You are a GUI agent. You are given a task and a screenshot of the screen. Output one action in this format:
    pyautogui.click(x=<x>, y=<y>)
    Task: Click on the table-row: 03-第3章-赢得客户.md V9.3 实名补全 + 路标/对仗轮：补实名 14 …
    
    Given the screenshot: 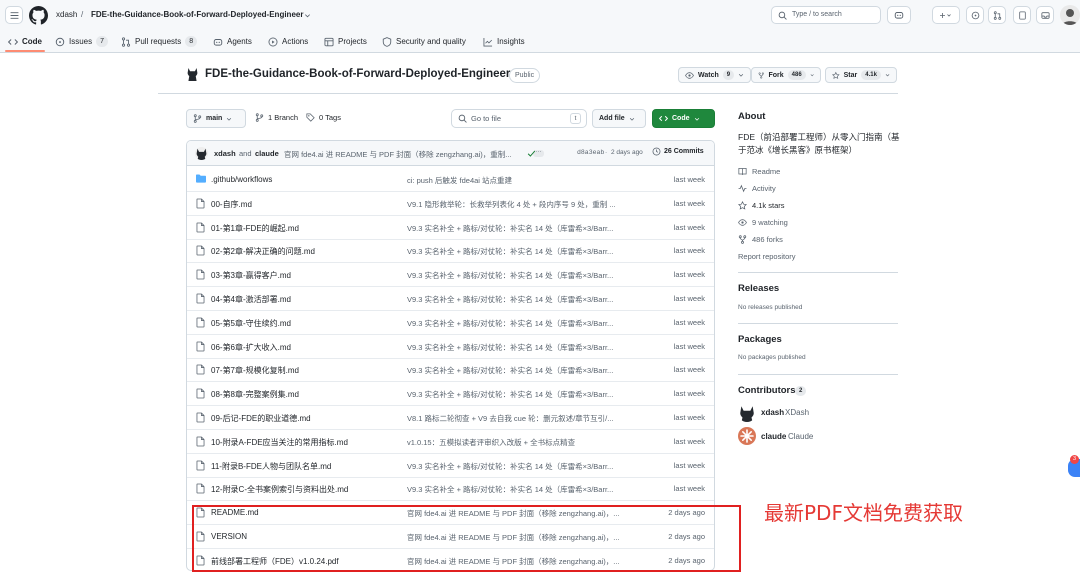 What is the action you would take?
    pyautogui.click(x=450, y=275)
    